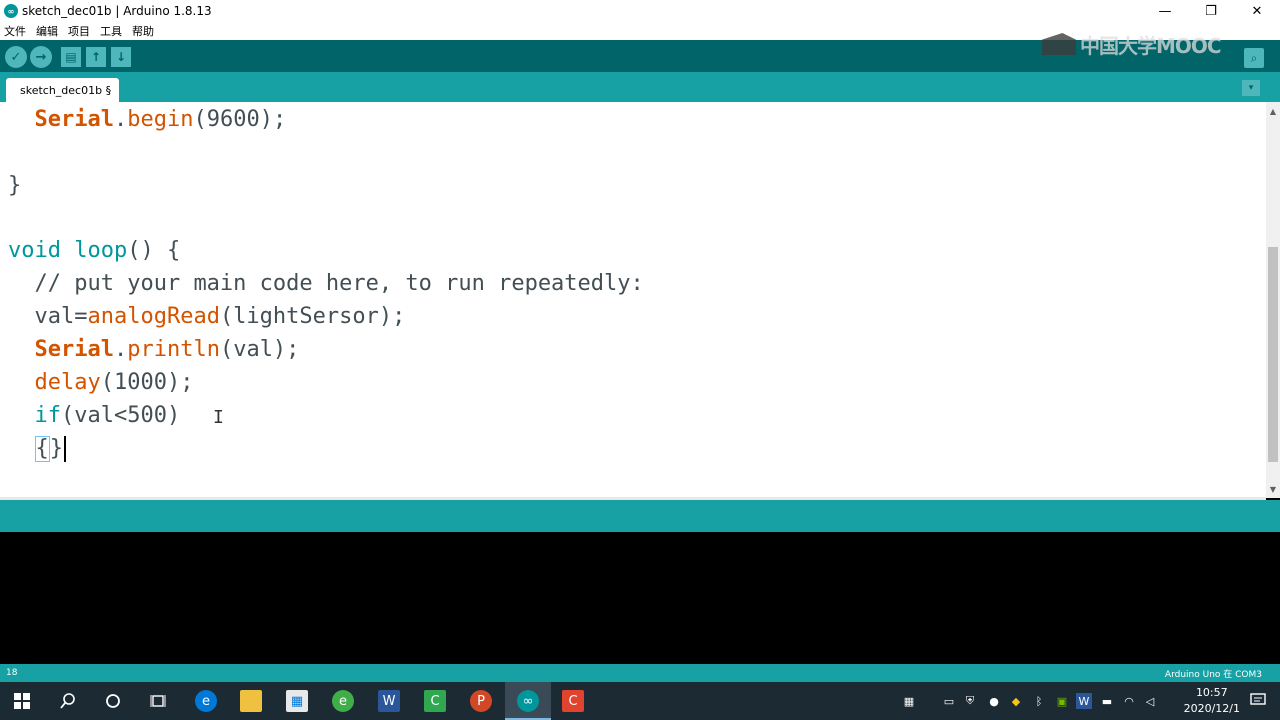  What do you see at coordinates (1212, 701) in the screenshot?
I see `system-clock: 10:57 2020/12/1` at bounding box center [1212, 701].